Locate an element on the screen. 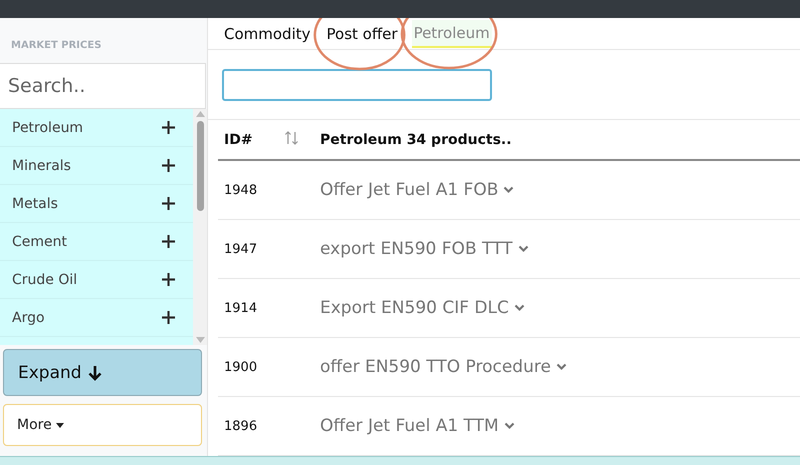 This screenshot has height=465, width=800. filter-field is located at coordinates (357, 85).